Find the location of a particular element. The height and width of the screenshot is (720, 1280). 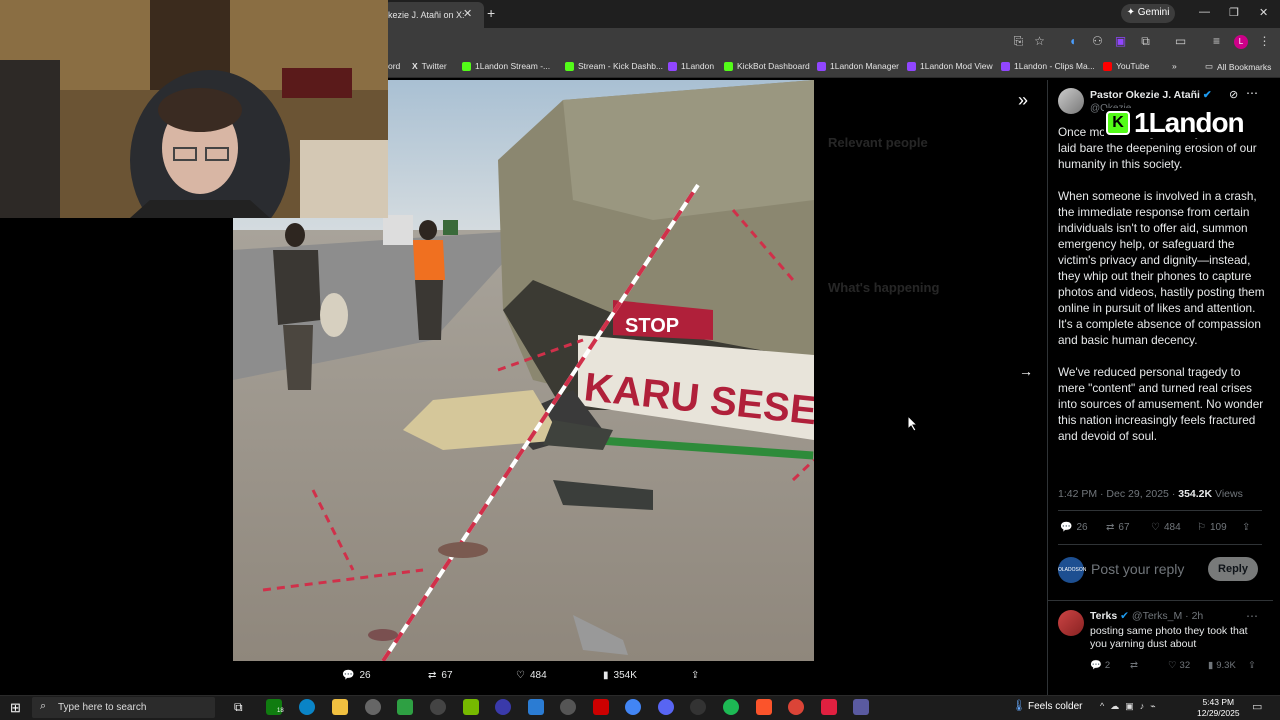

system-tray-icons: ^☁▣♪⌁ is located at coordinates (1131, 706).